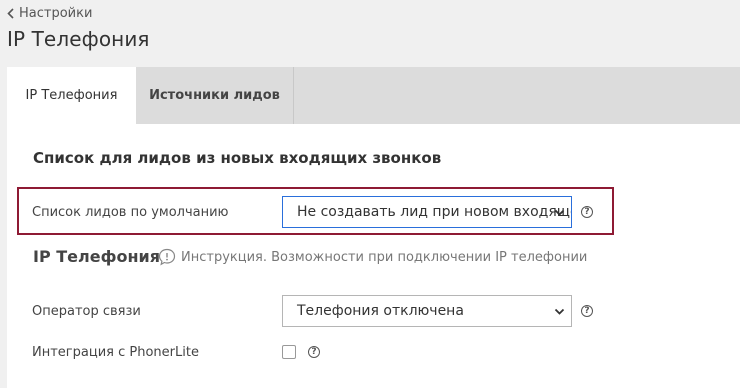 This screenshot has height=388, width=740. I want to click on default-list-label: Список лидов по умолчанию, so click(130, 212).